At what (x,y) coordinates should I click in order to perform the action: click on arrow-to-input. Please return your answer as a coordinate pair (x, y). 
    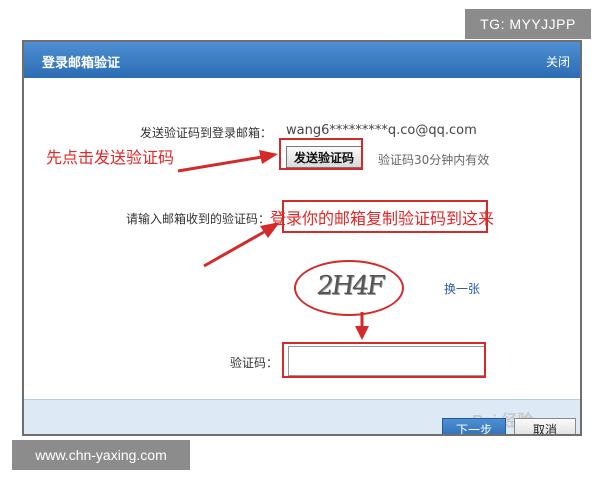
    Looking at the image, I should click on (362, 326).